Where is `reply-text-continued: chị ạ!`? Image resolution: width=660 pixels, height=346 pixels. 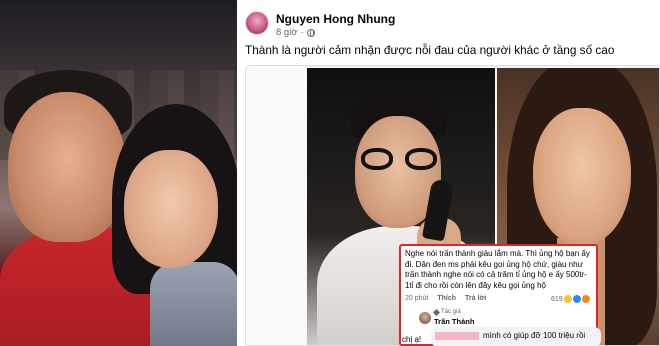 reply-text-continued: chị ạ! is located at coordinates (412, 339).